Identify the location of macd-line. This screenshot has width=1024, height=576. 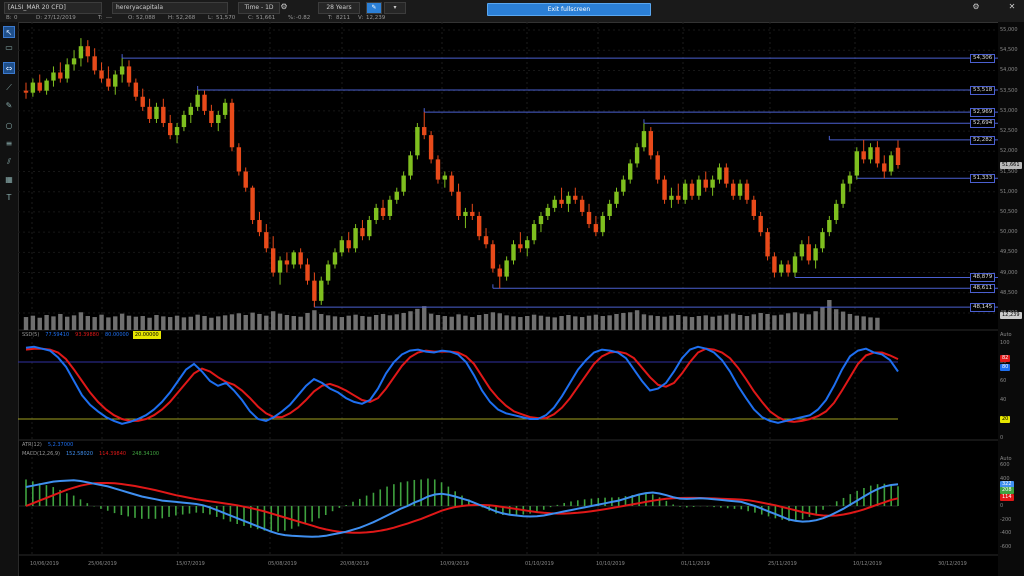
(462, 508).